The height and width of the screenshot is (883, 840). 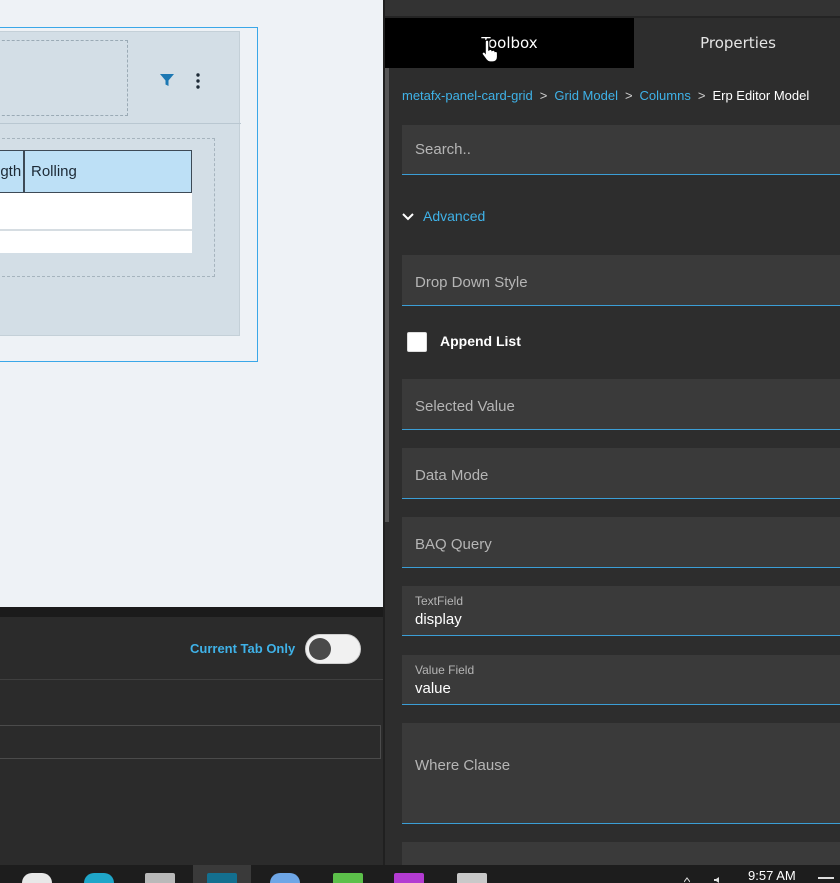 I want to click on text-field-input: TextField display, so click(x=621, y=611).